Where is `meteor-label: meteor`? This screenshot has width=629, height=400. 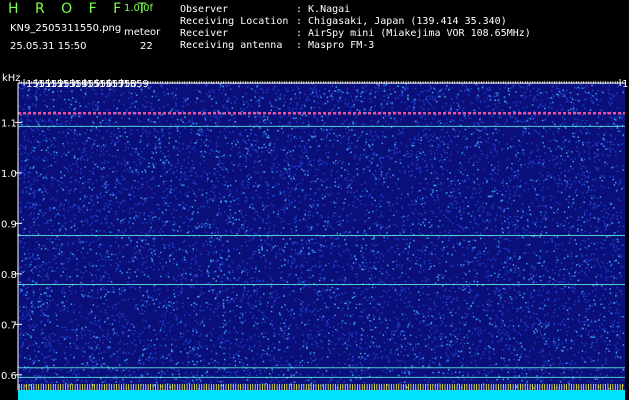
meteor-label: meteor is located at coordinates (142, 32).